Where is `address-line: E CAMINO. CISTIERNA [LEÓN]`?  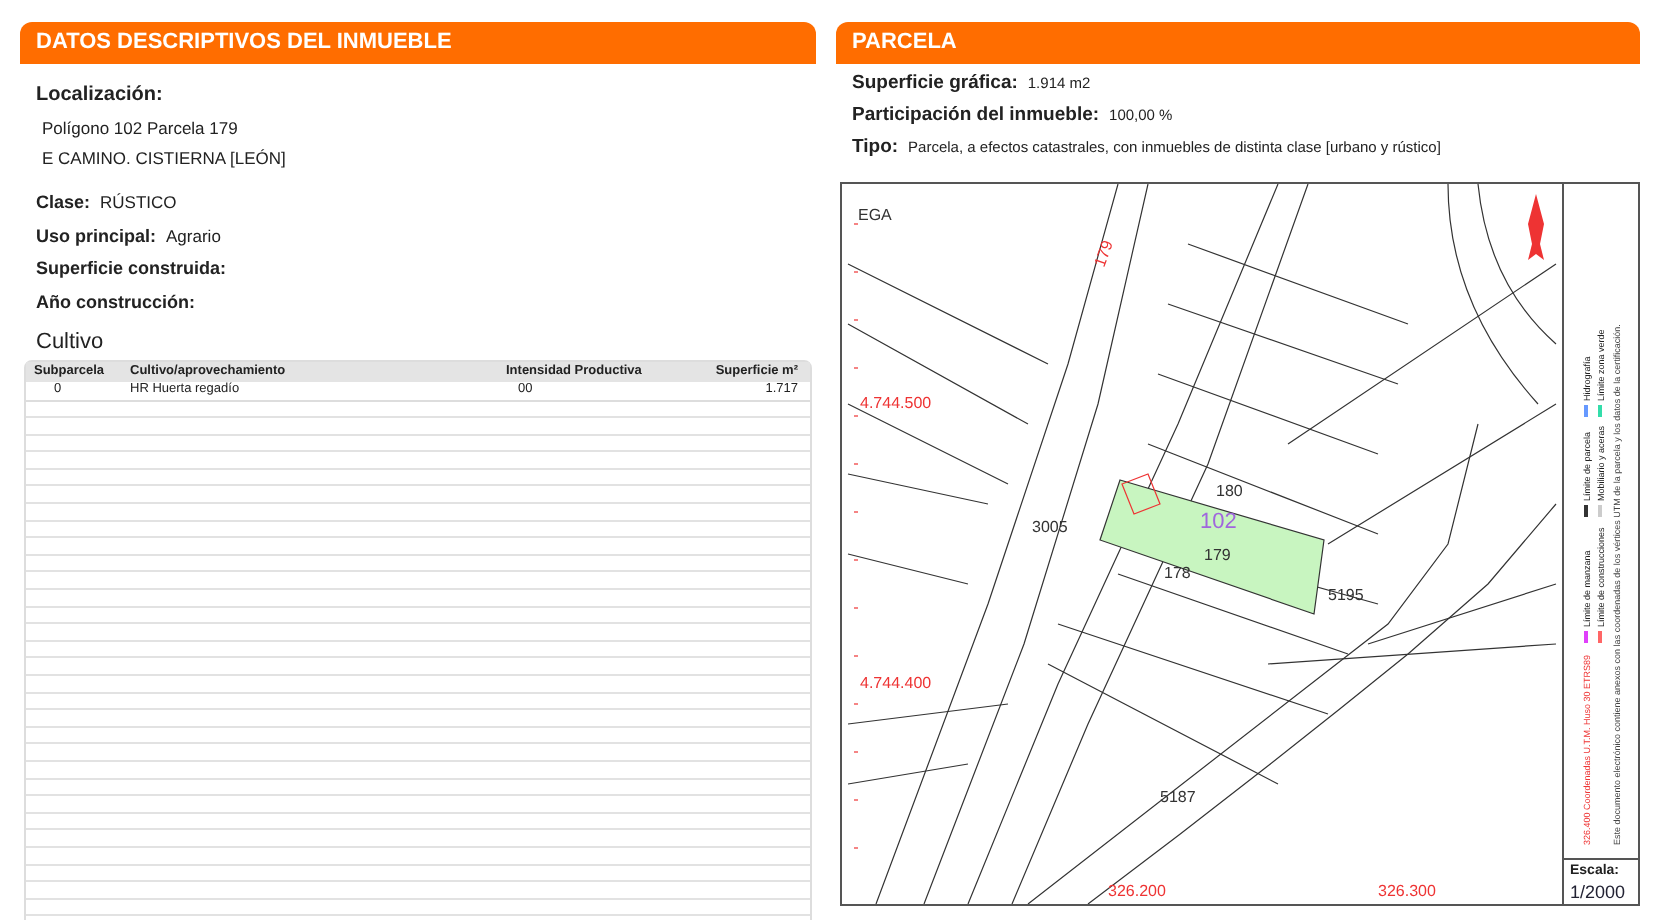 address-line: E CAMINO. CISTIERNA [LEÓN] is located at coordinates (165, 159).